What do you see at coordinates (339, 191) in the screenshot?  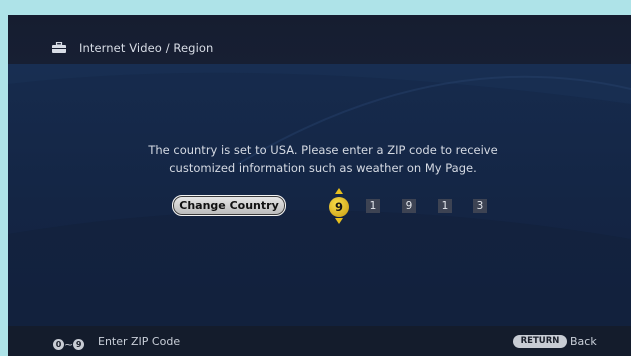 I see `chevron-up-icon` at bounding box center [339, 191].